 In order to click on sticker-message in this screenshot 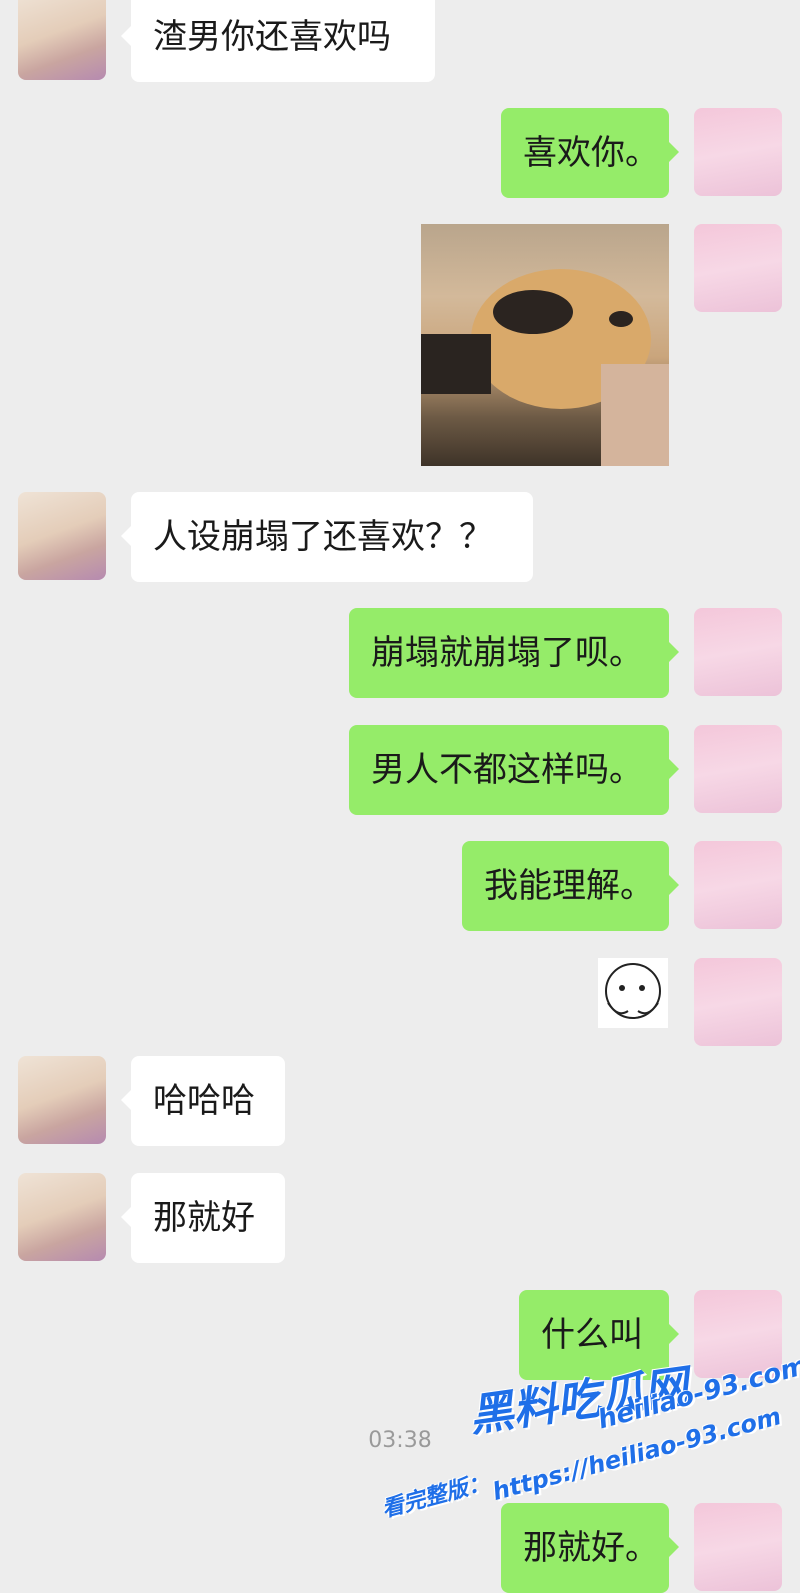, I will do `click(633, 993)`.